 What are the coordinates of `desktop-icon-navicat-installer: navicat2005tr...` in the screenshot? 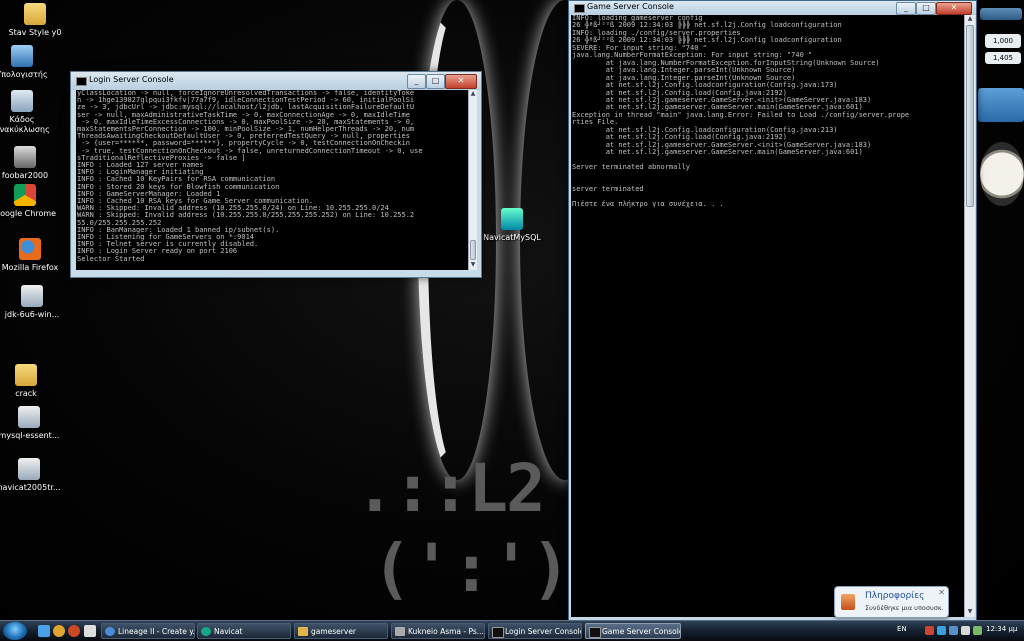 It's located at (30, 475).